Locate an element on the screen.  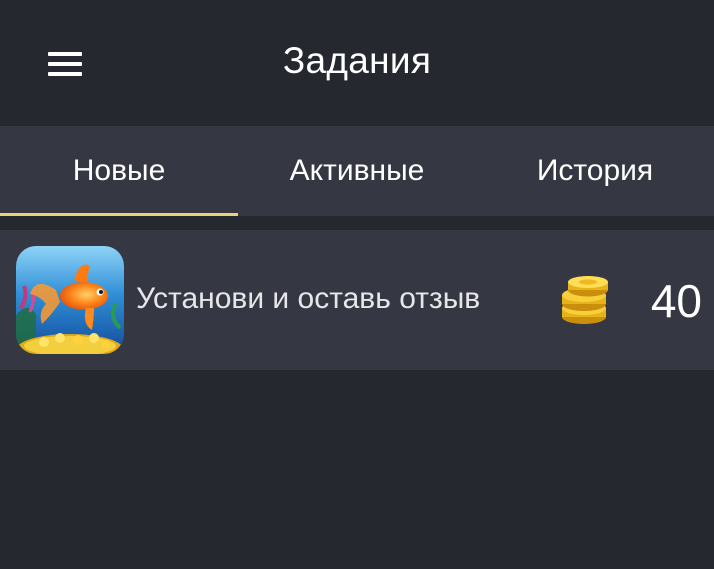
goldfish-app-icon is located at coordinates (70, 300).